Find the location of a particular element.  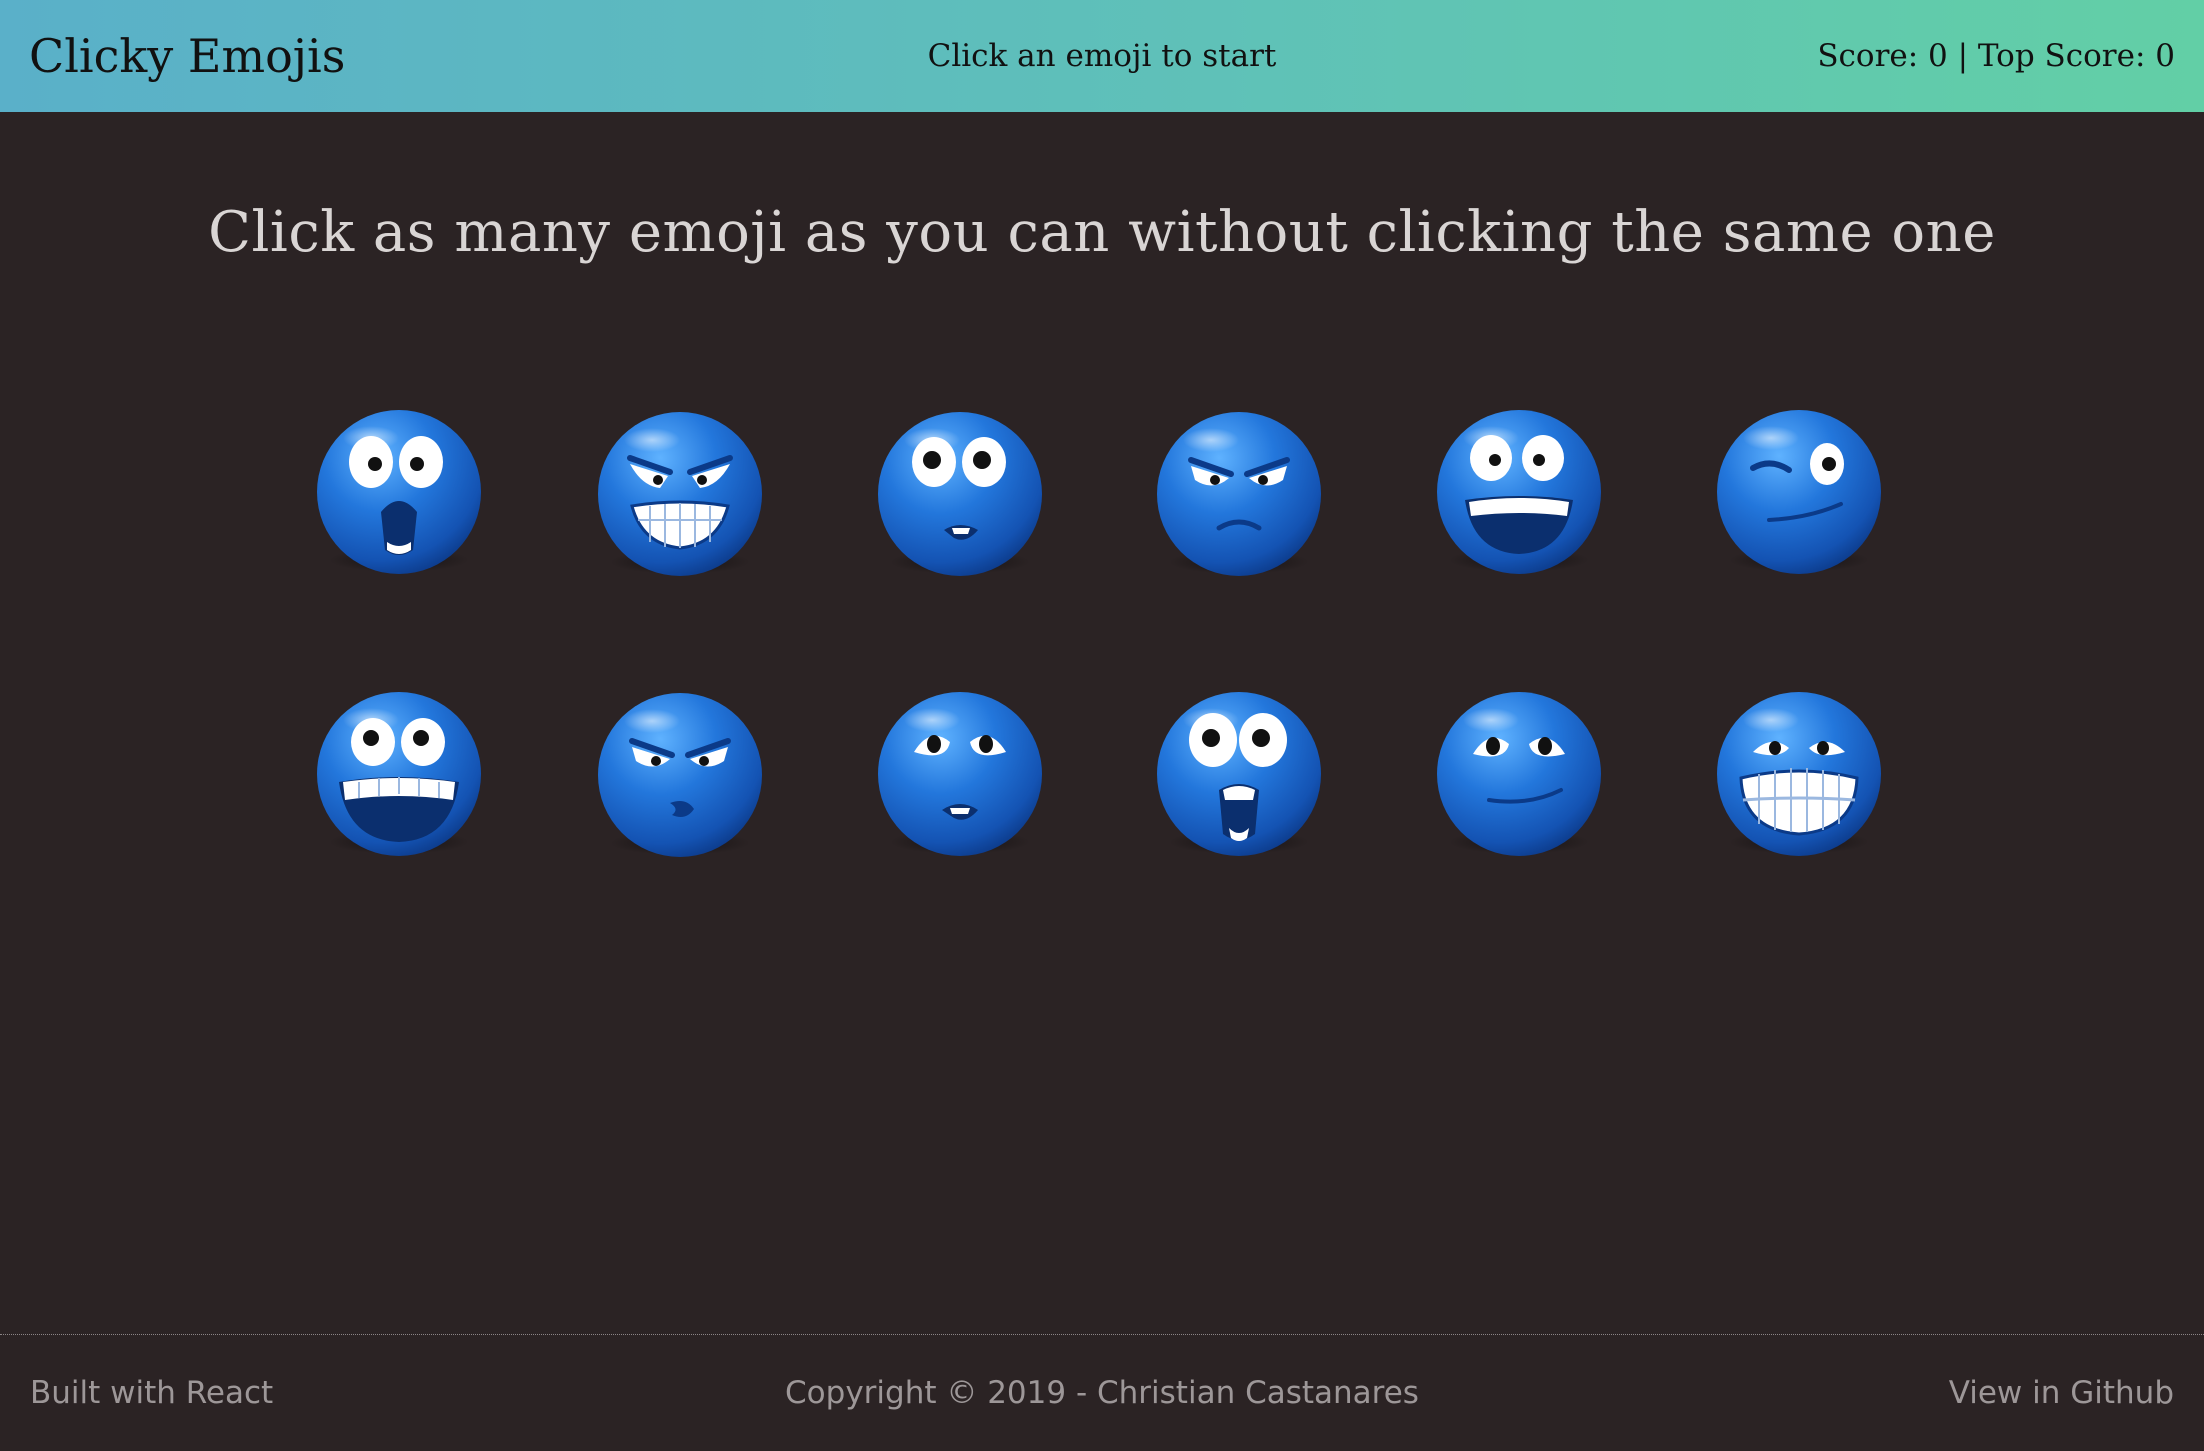

copyright: Copyright © 2019 - Christian Castanares is located at coordinates (1102, 1391).